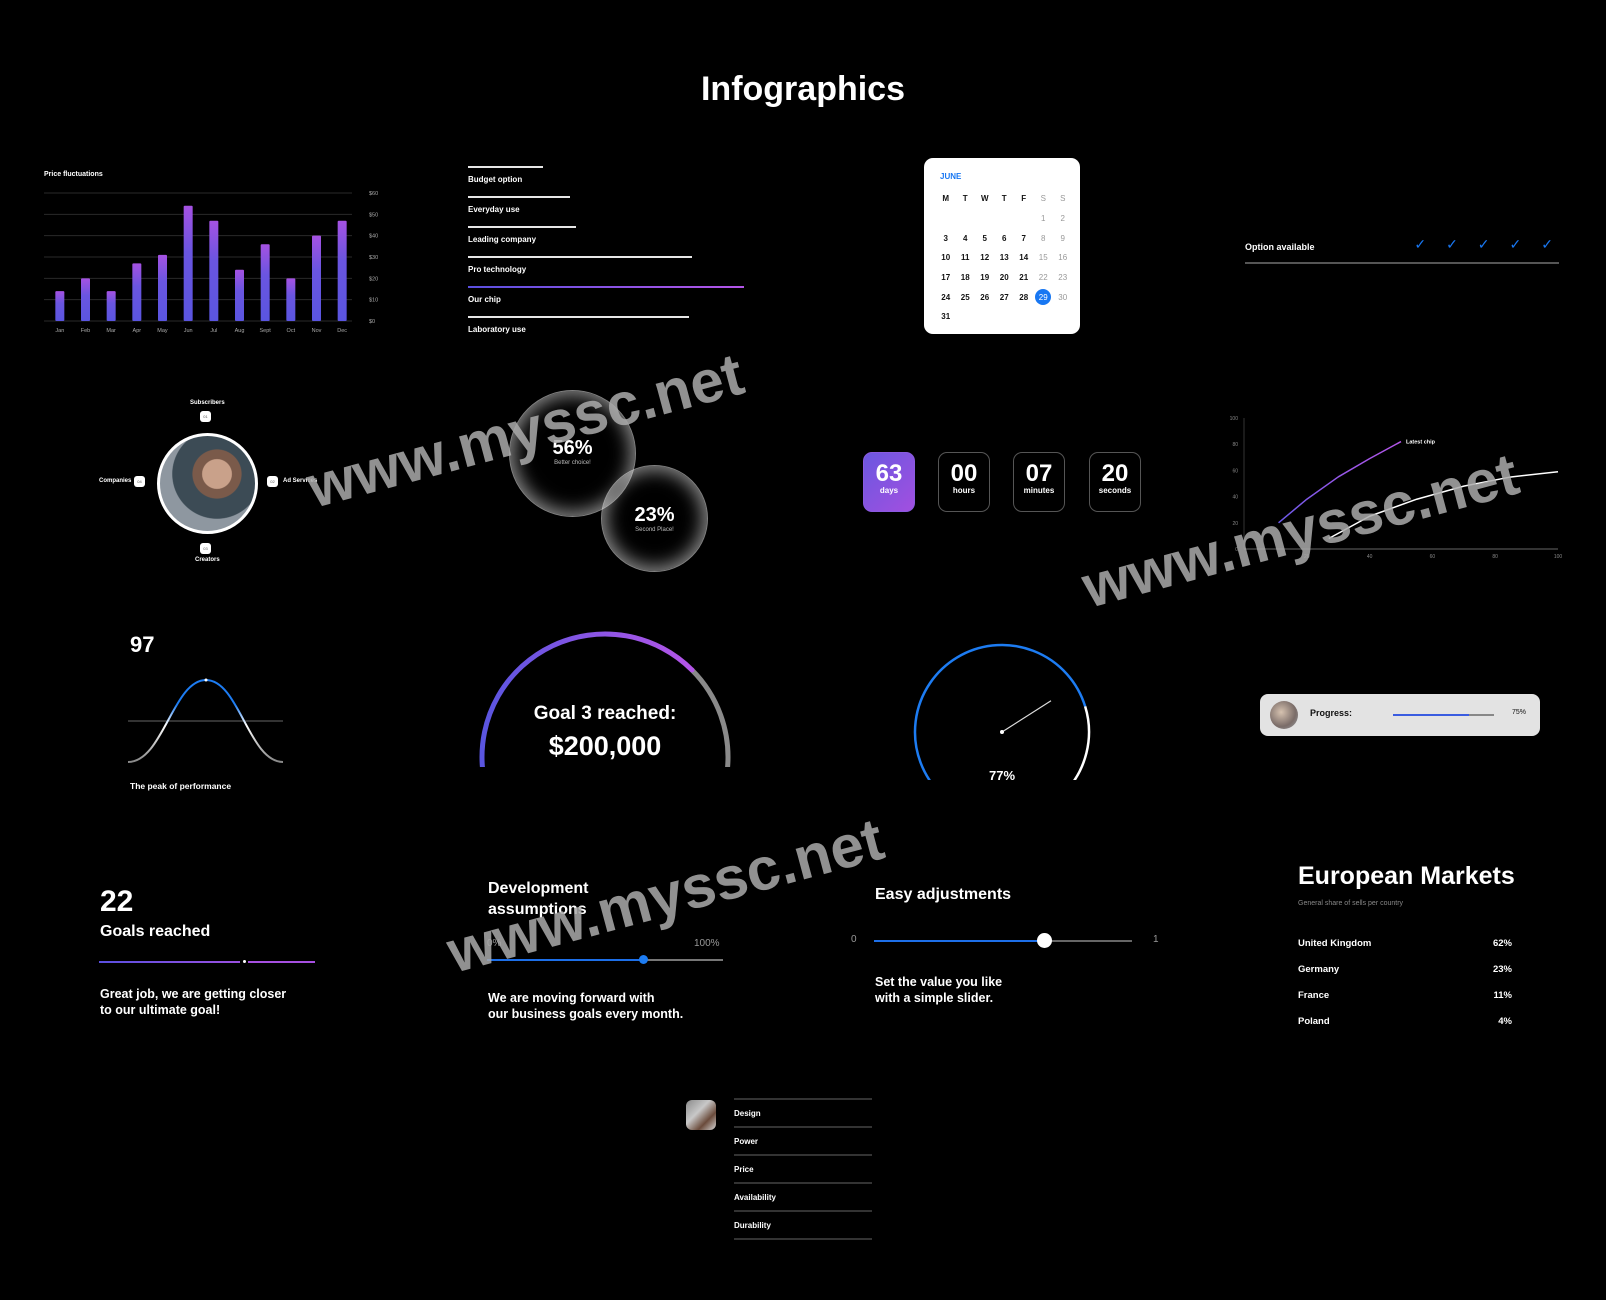 Image resolution: width=1606 pixels, height=1300 pixels. Describe the element at coordinates (1421, 443) in the screenshot. I see `series-label: Latest chip` at that location.